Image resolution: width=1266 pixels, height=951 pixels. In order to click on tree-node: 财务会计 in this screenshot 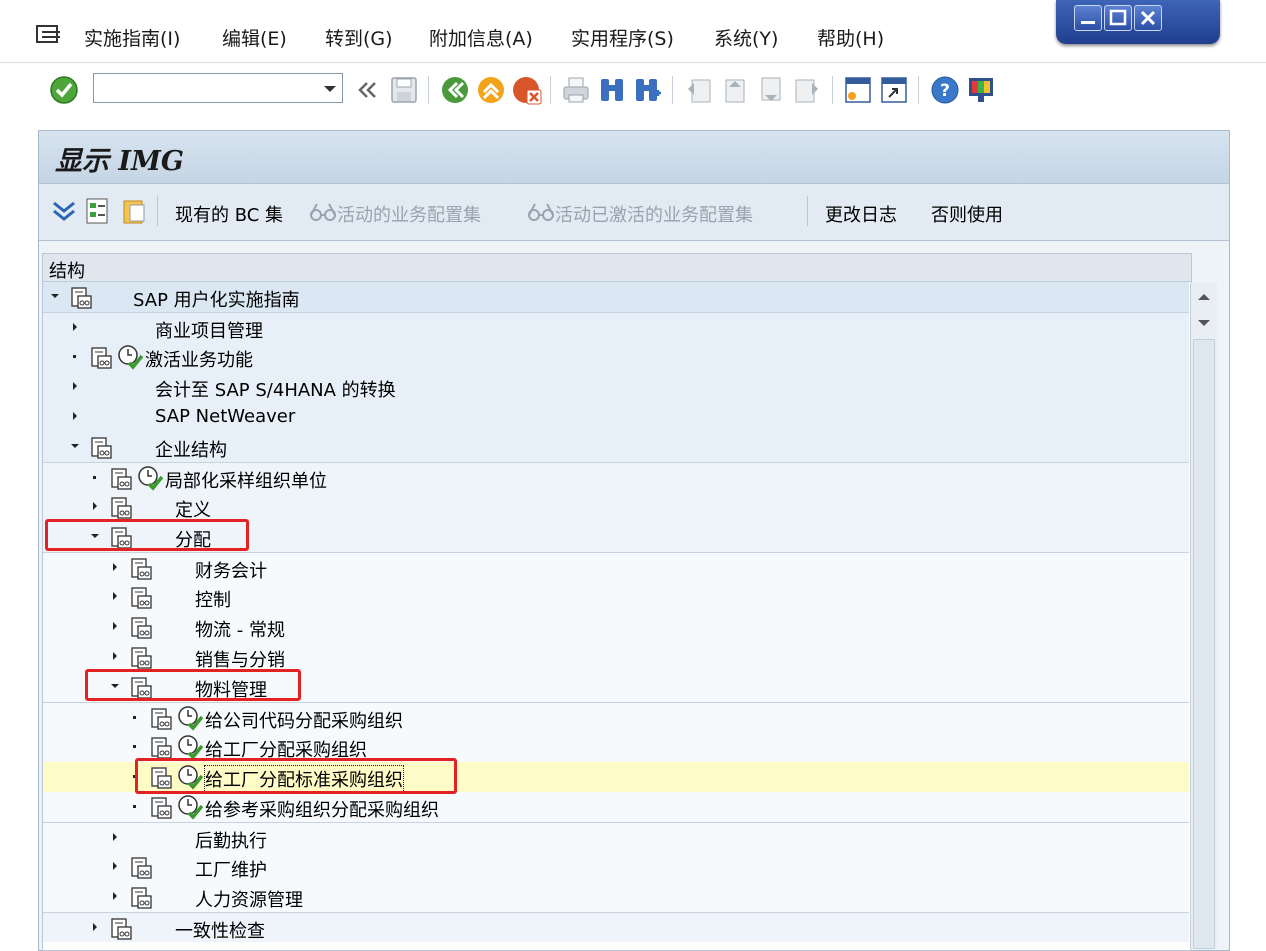, I will do `click(616, 567)`.